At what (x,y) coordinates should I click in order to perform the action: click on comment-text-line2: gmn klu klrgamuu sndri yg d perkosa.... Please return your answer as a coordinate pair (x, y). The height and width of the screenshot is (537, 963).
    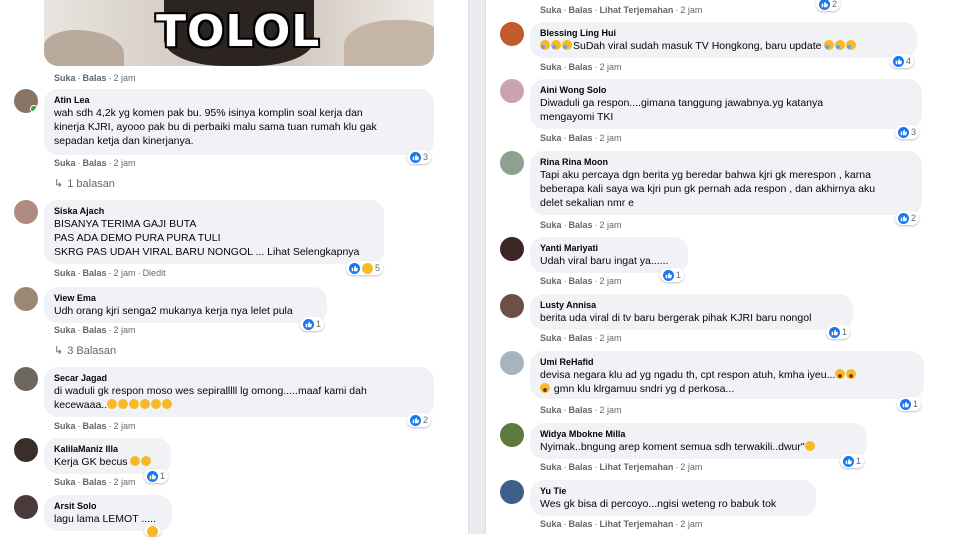
    Looking at the image, I should click on (727, 389).